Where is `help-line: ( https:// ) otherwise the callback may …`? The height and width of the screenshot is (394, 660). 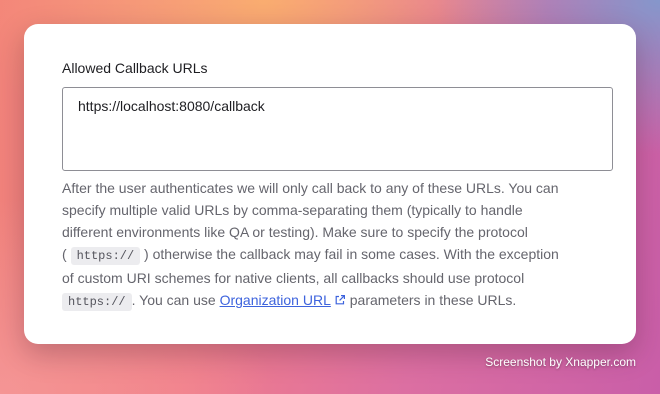 help-line: ( https:// ) otherwise the callback may … is located at coordinates (332, 255).